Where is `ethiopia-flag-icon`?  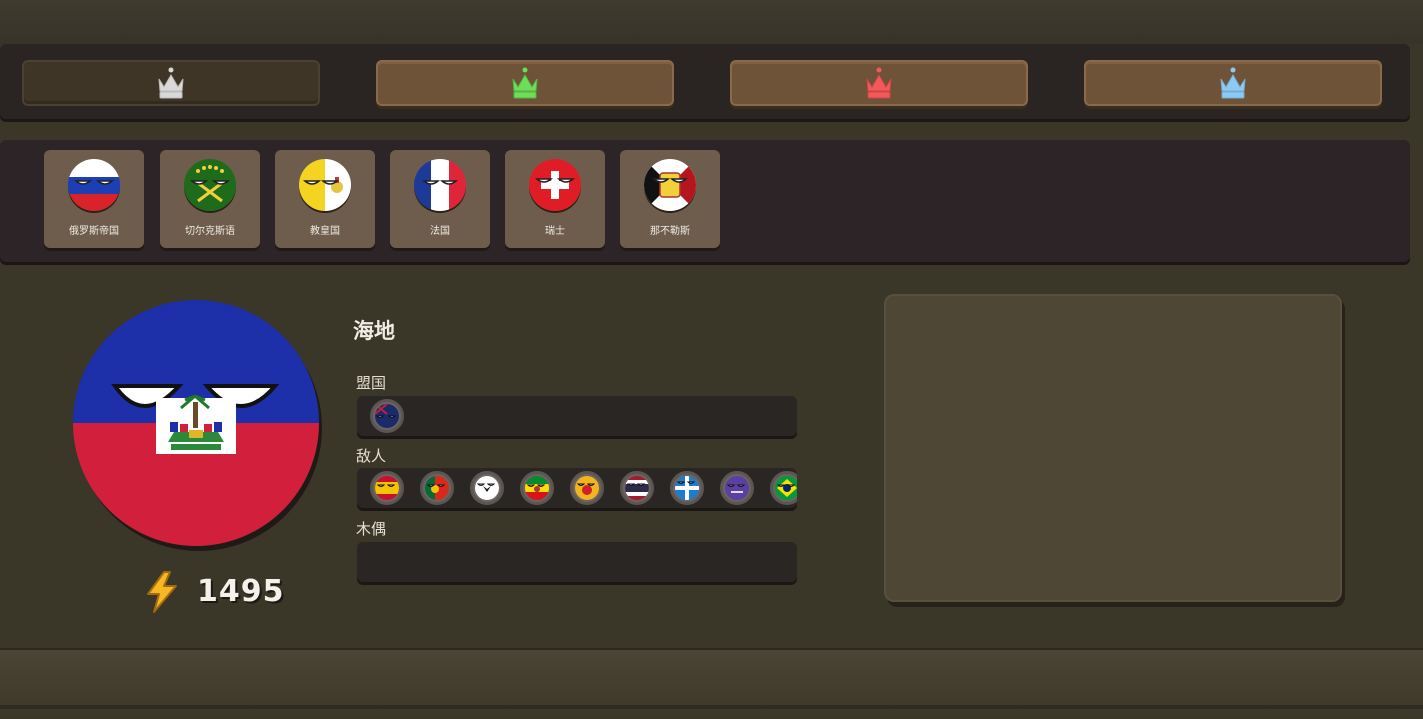 ethiopia-flag-icon is located at coordinates (537, 488).